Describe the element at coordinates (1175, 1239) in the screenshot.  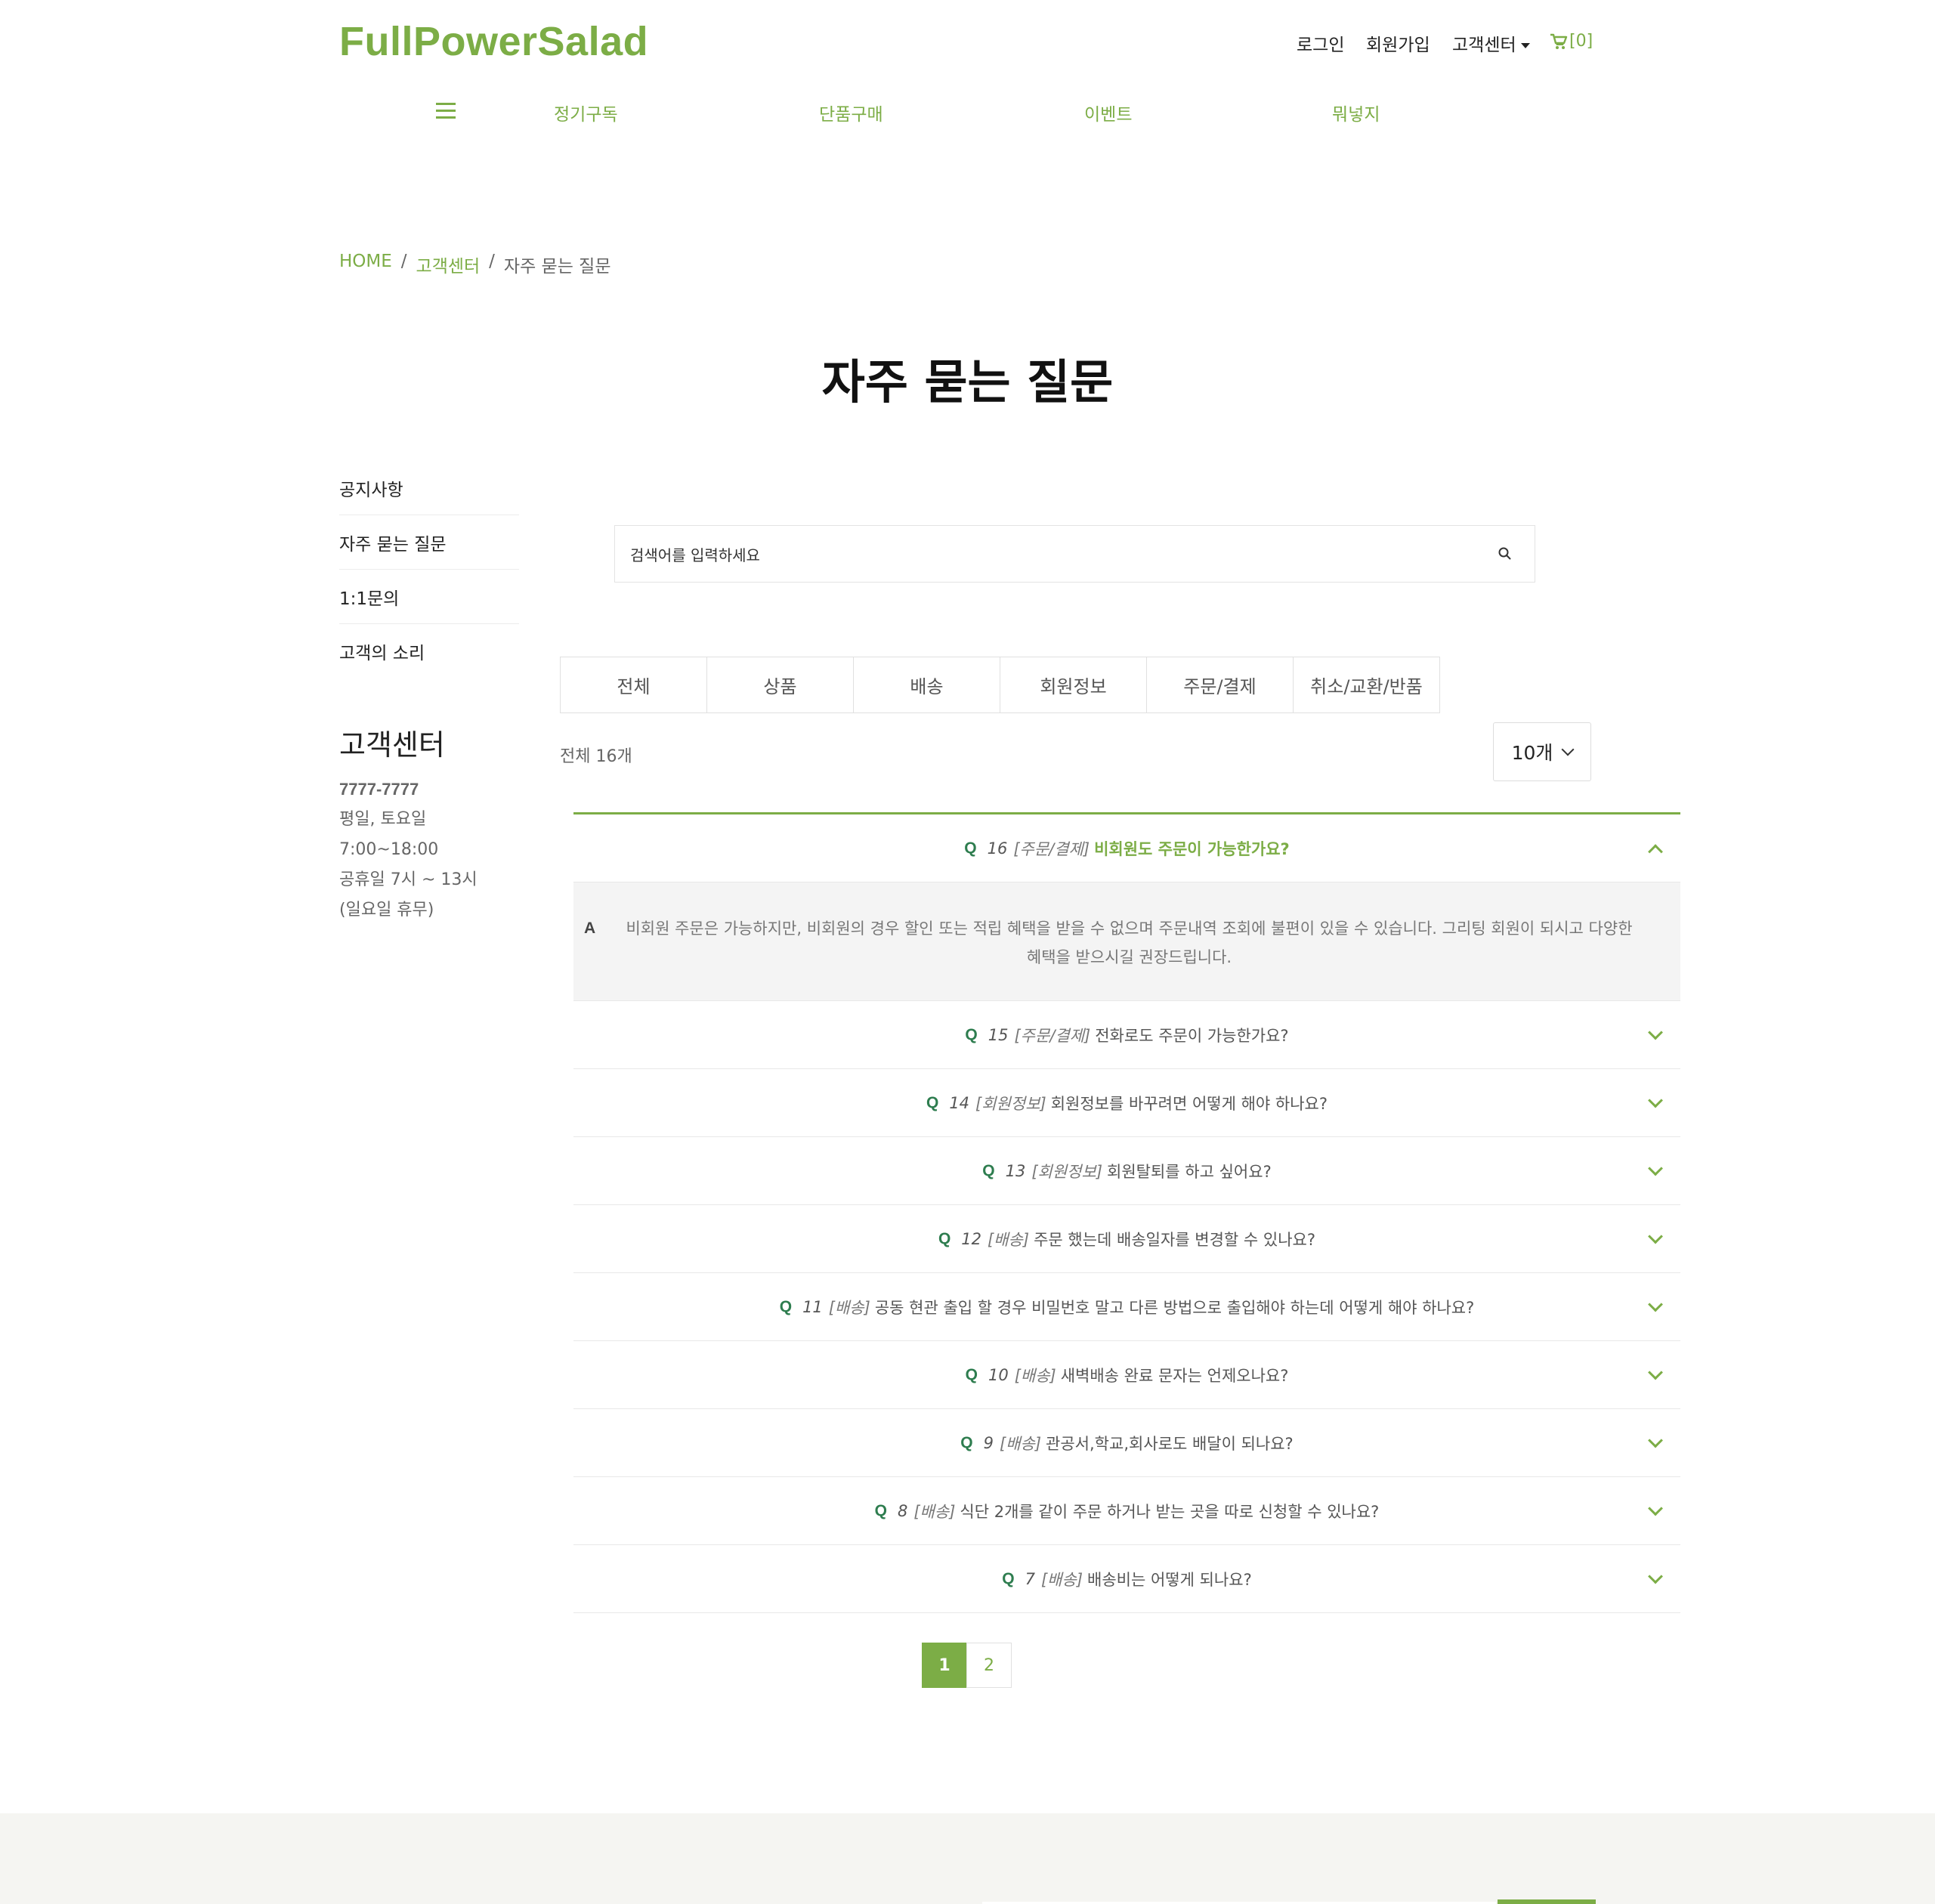
I see `faq-question-text: 주문 했는데 배송일자를 변경할 수 있나요?` at that location.